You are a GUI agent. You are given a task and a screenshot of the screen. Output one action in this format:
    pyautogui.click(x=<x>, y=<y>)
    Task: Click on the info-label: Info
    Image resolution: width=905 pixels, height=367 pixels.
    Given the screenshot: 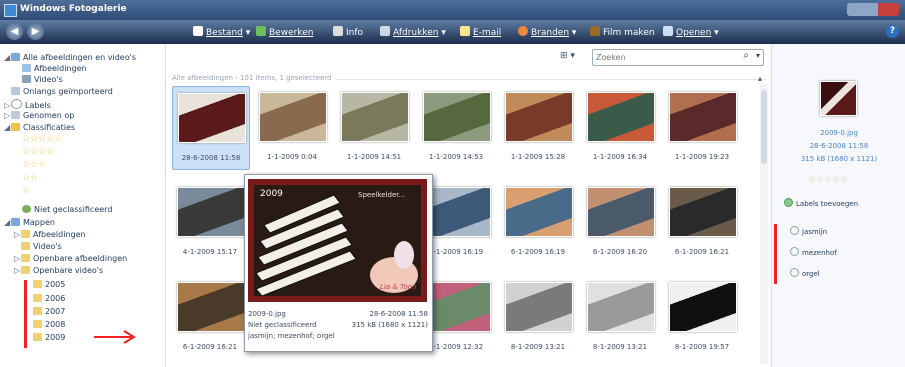 What is the action you would take?
    pyautogui.click(x=355, y=33)
    